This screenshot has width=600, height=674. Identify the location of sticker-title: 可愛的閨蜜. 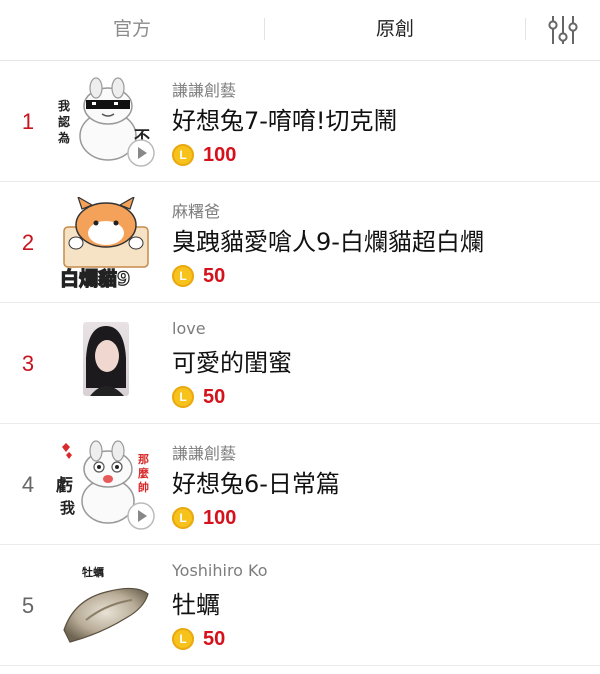
(232, 363).